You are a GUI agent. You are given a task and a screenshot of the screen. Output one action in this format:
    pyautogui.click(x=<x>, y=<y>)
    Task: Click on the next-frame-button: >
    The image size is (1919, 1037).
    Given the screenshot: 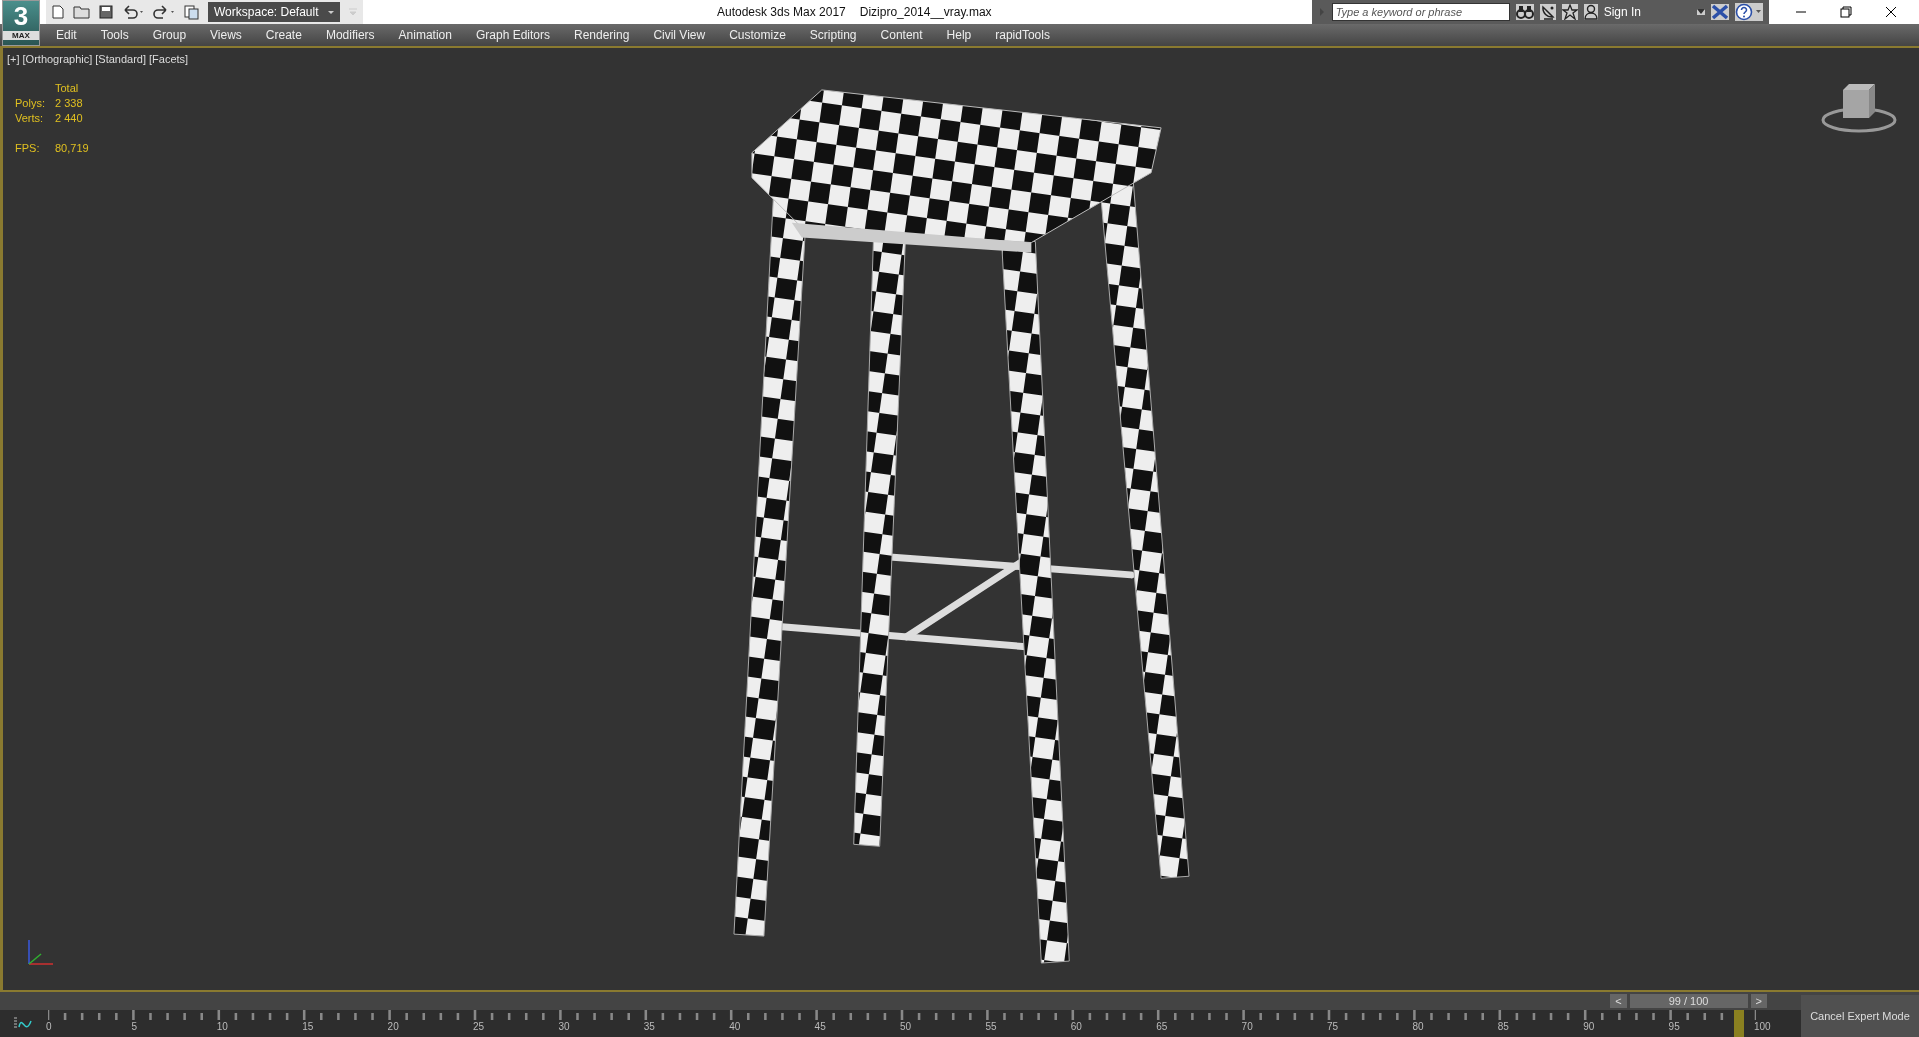 What is the action you would take?
    pyautogui.click(x=1758, y=1001)
    